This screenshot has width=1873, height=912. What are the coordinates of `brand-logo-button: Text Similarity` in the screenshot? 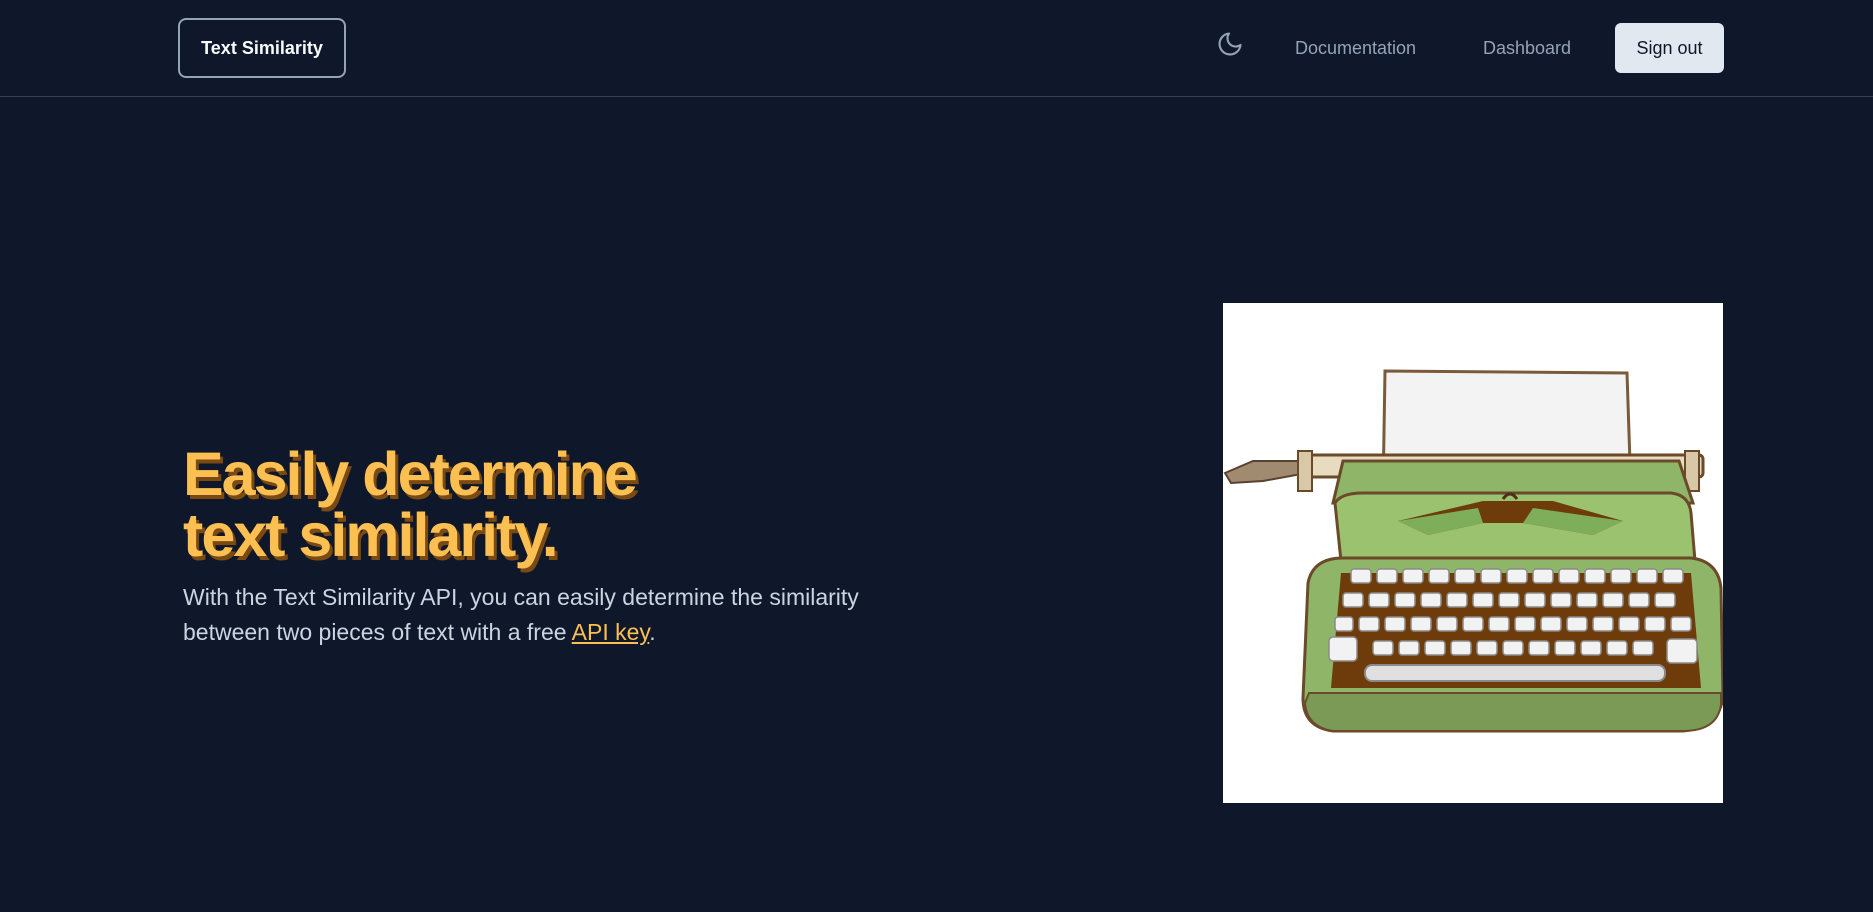 It's located at (262, 48).